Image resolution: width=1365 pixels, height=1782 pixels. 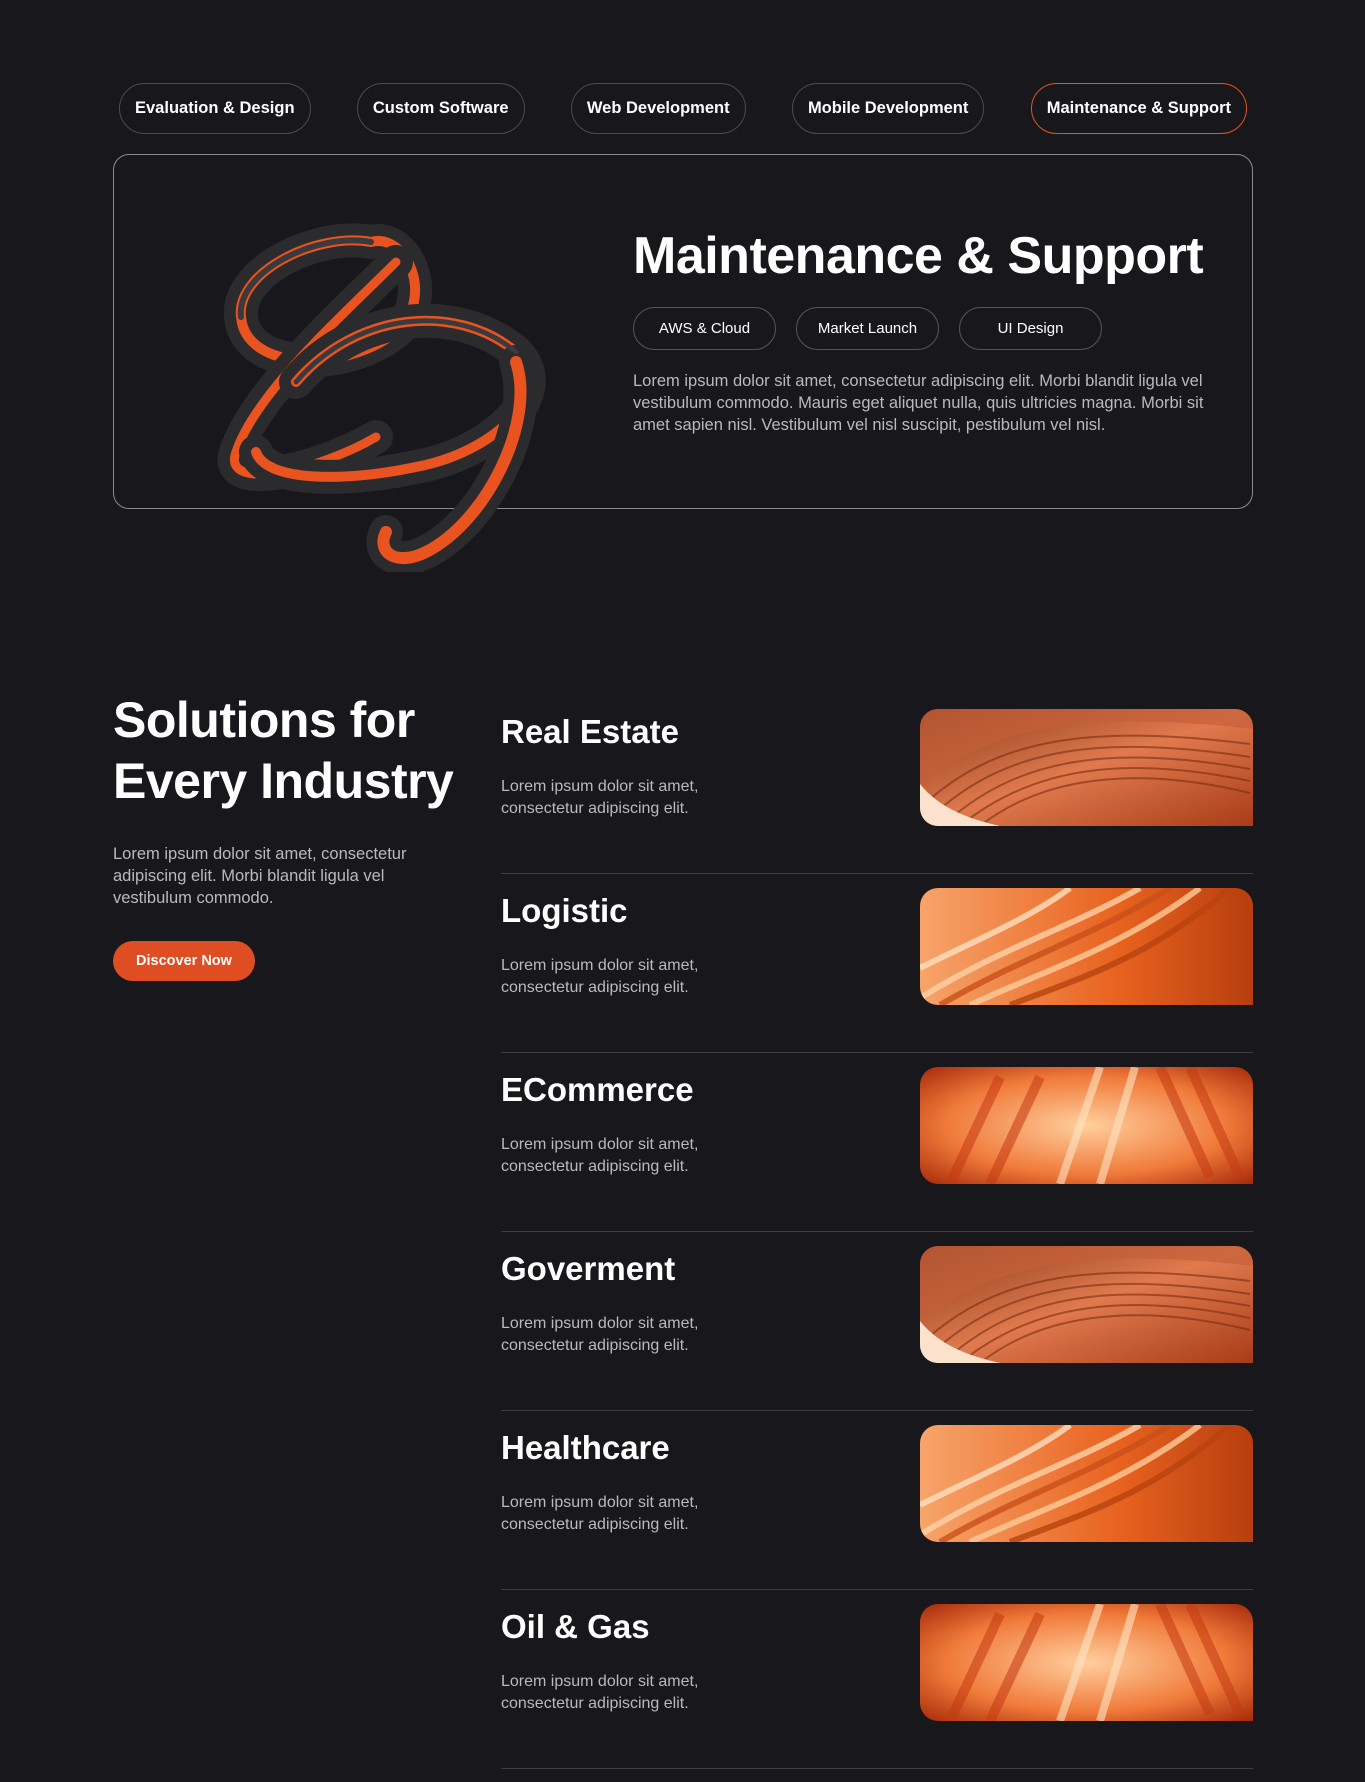 I want to click on tab-maintenance-support: Maintenance & Support, so click(x=1138, y=108).